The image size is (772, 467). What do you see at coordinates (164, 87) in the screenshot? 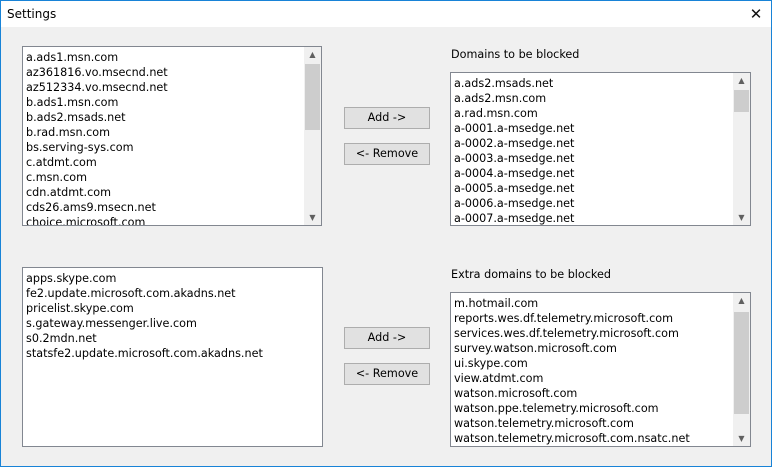
I see `list-item: az512334.vo.msecnd.net` at bounding box center [164, 87].